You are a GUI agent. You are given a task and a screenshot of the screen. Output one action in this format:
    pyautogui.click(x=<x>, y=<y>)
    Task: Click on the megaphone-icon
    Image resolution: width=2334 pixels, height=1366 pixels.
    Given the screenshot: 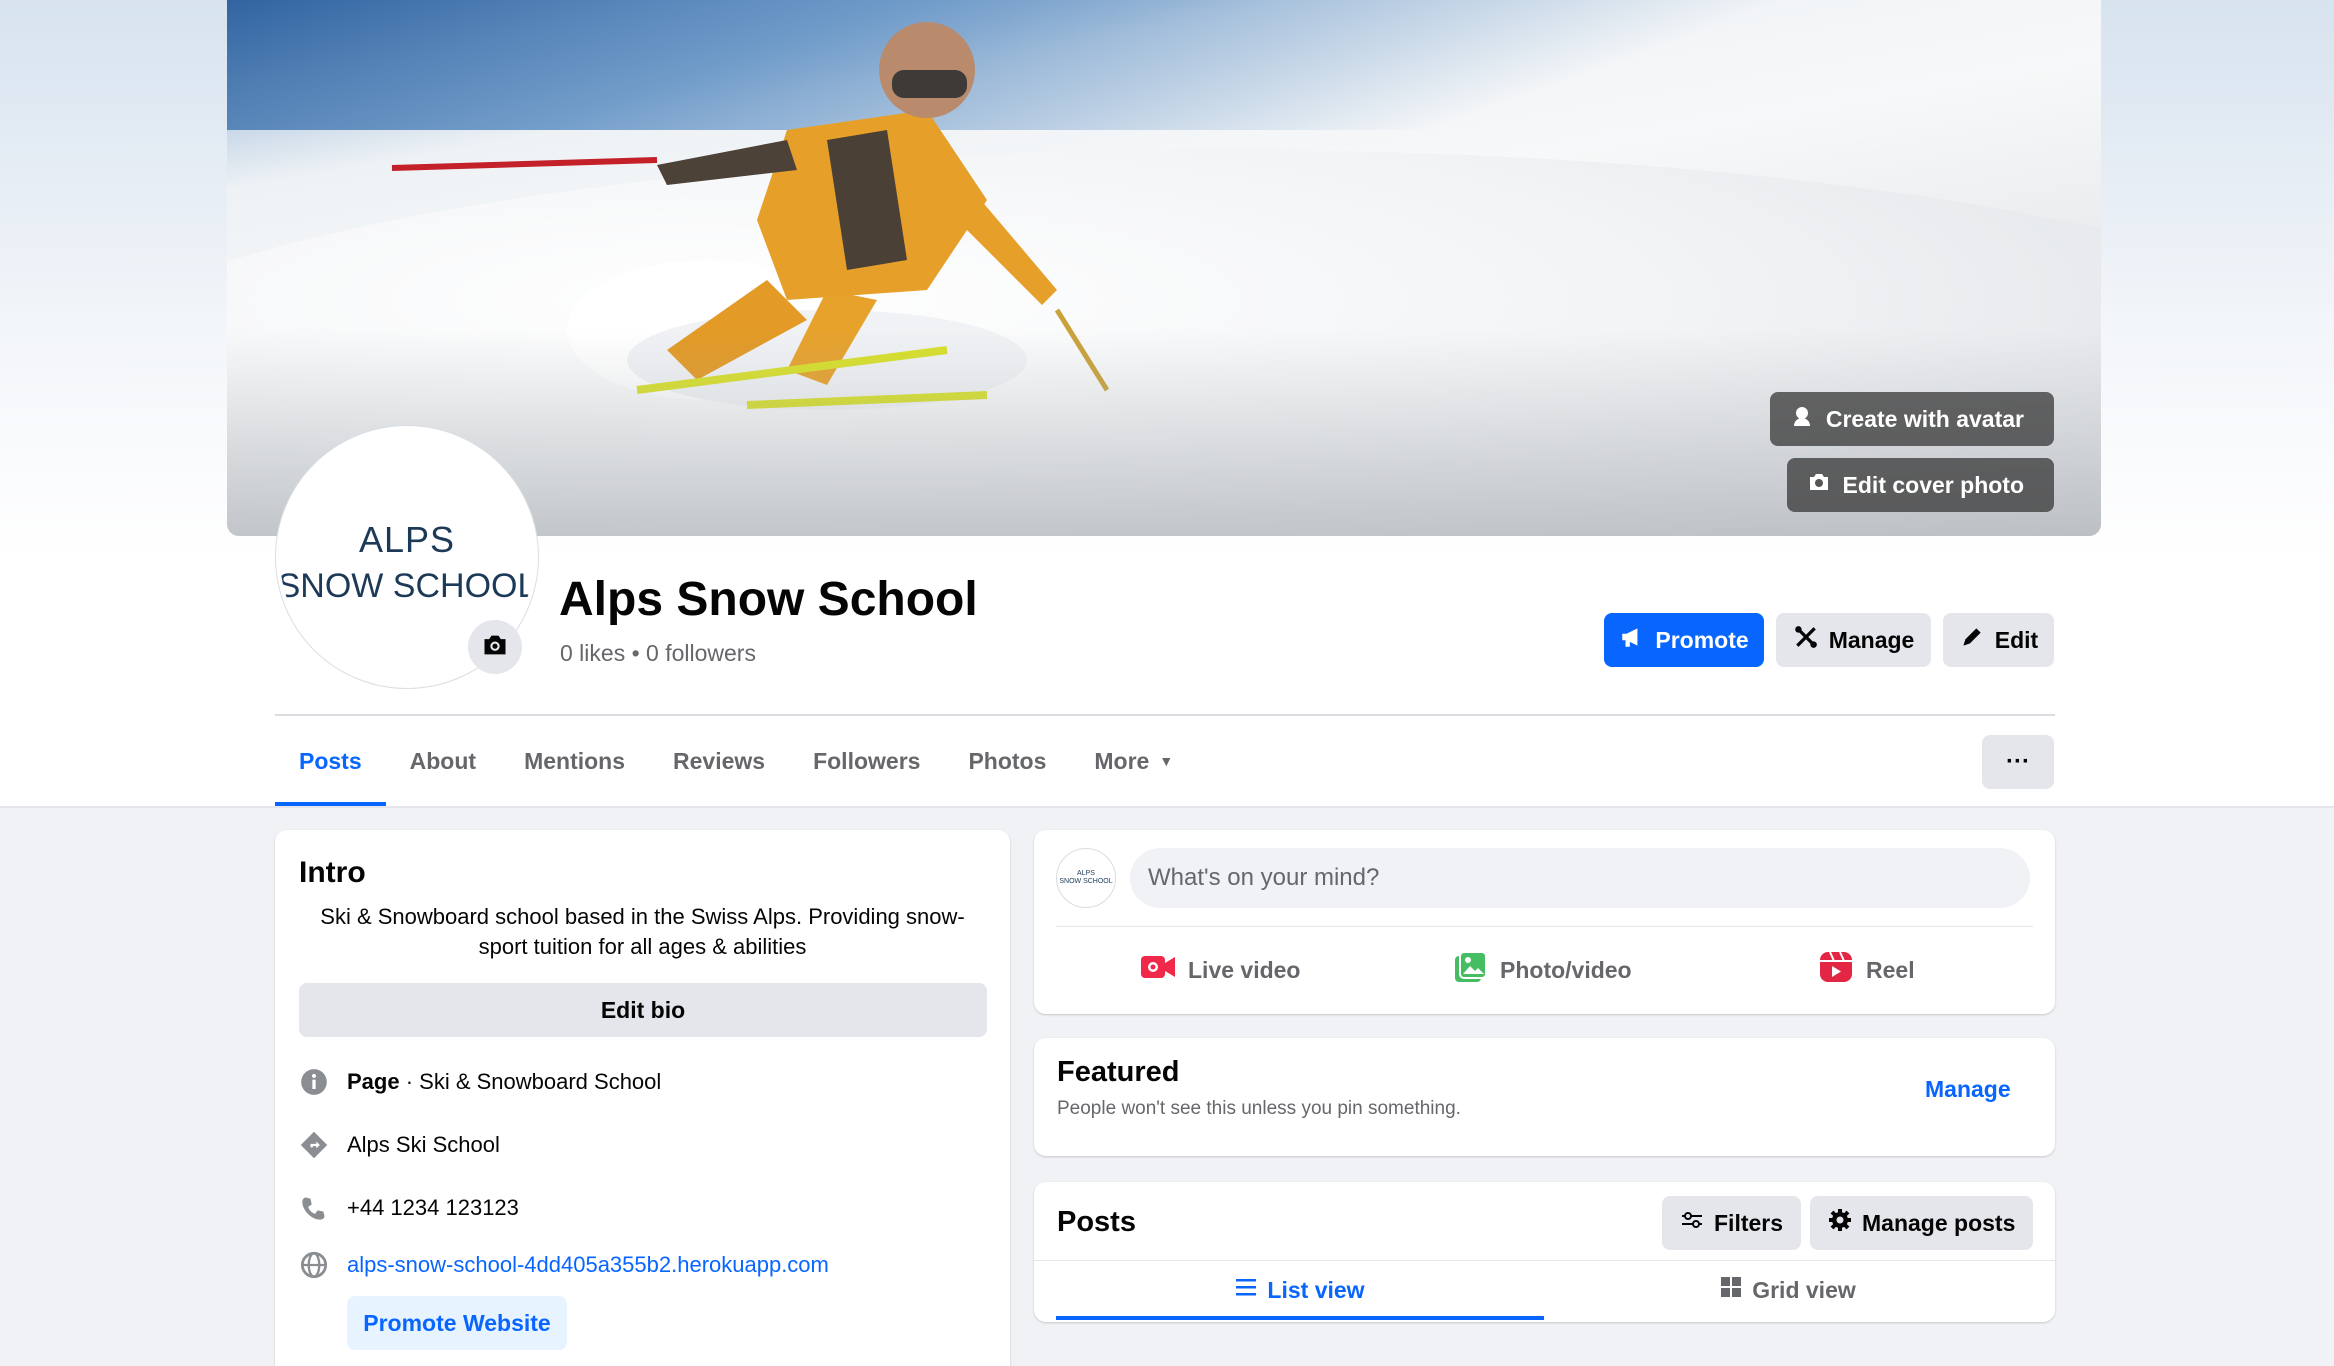 What is the action you would take?
    pyautogui.click(x=1632, y=640)
    